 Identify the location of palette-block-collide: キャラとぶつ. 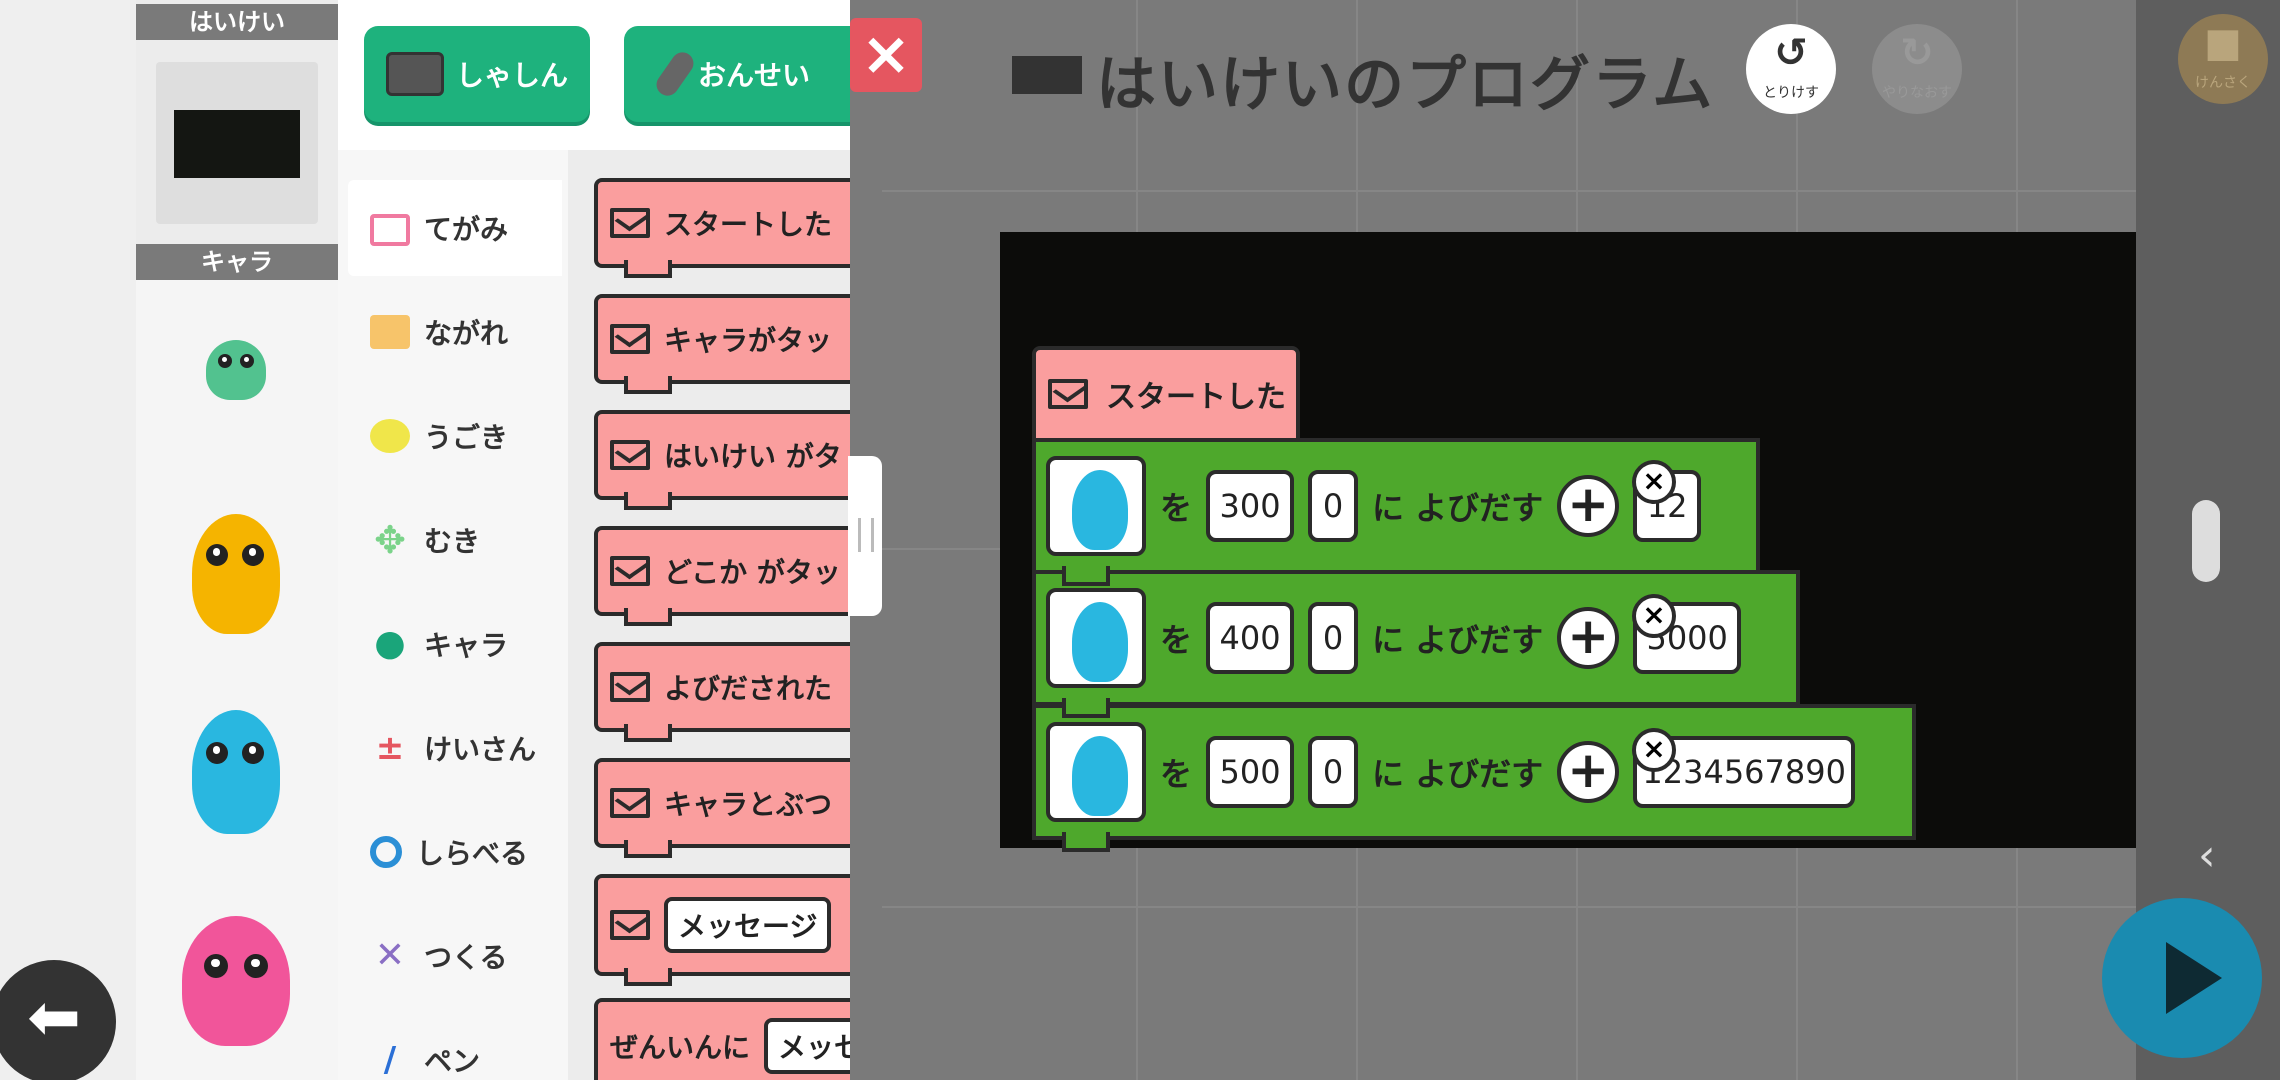
(722, 808).